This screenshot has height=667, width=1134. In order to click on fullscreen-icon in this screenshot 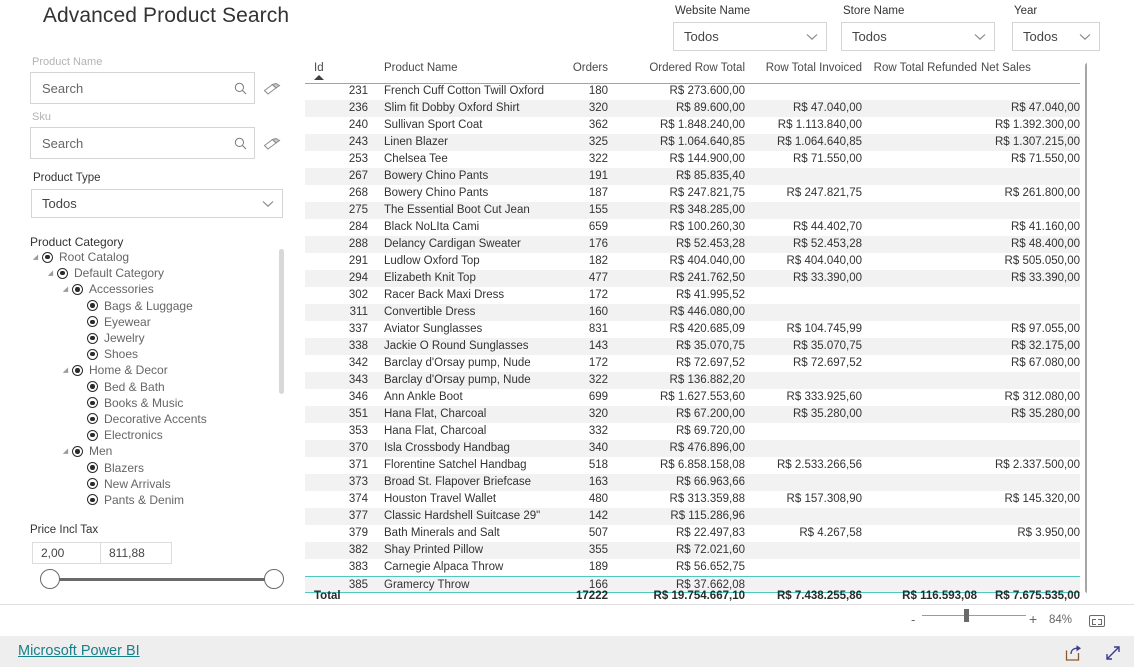, I will do `click(1113, 653)`.